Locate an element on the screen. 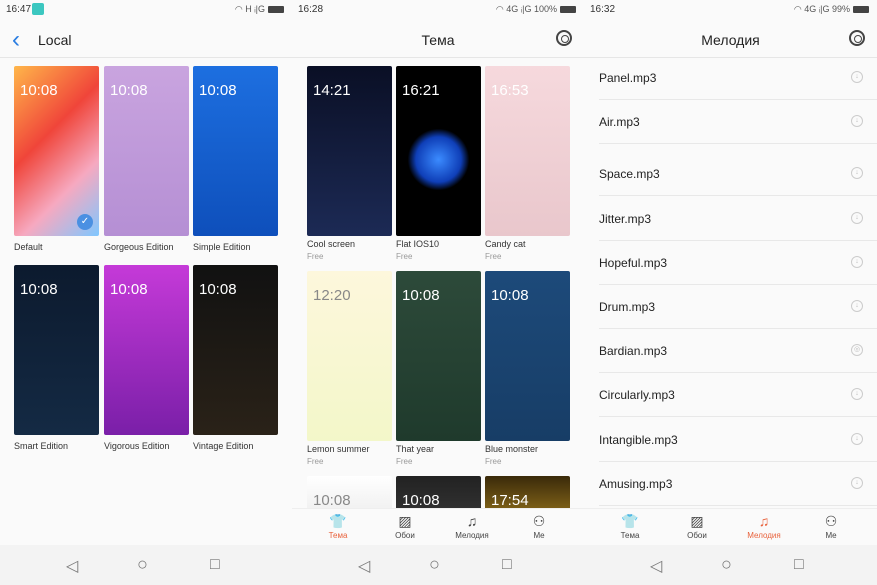 This screenshot has width=877, height=585. theme-label: Cool screen is located at coordinates (331, 244).